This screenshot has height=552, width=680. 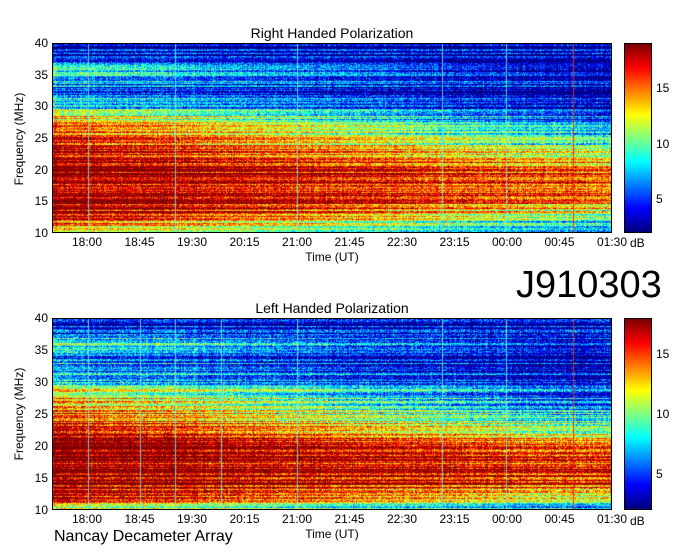 I want to click on bottom-panel-title: Left Handed Polarization, so click(x=332, y=308).